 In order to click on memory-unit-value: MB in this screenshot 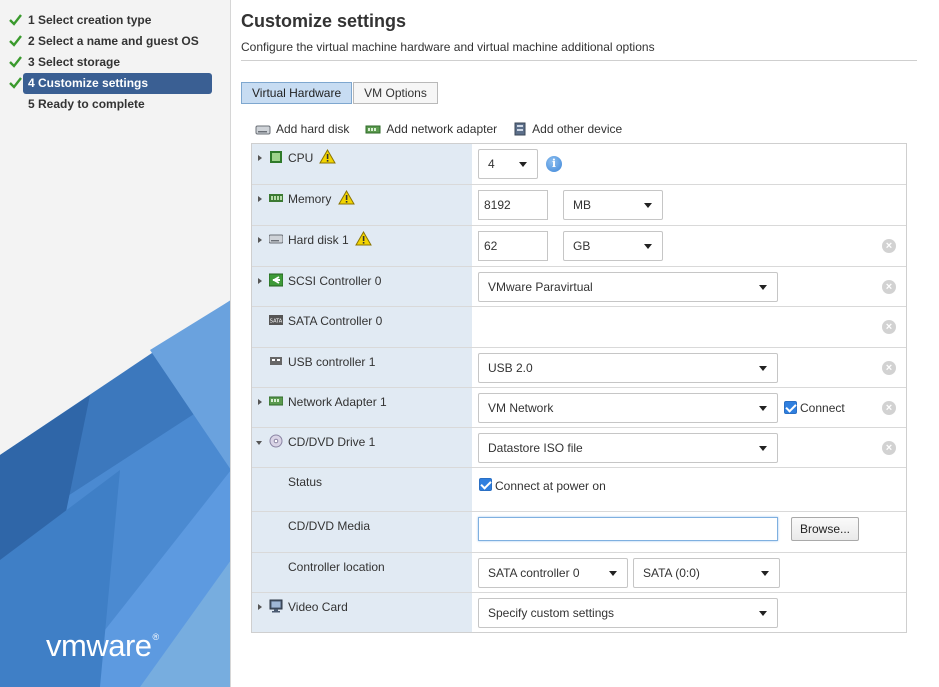, I will do `click(582, 205)`.